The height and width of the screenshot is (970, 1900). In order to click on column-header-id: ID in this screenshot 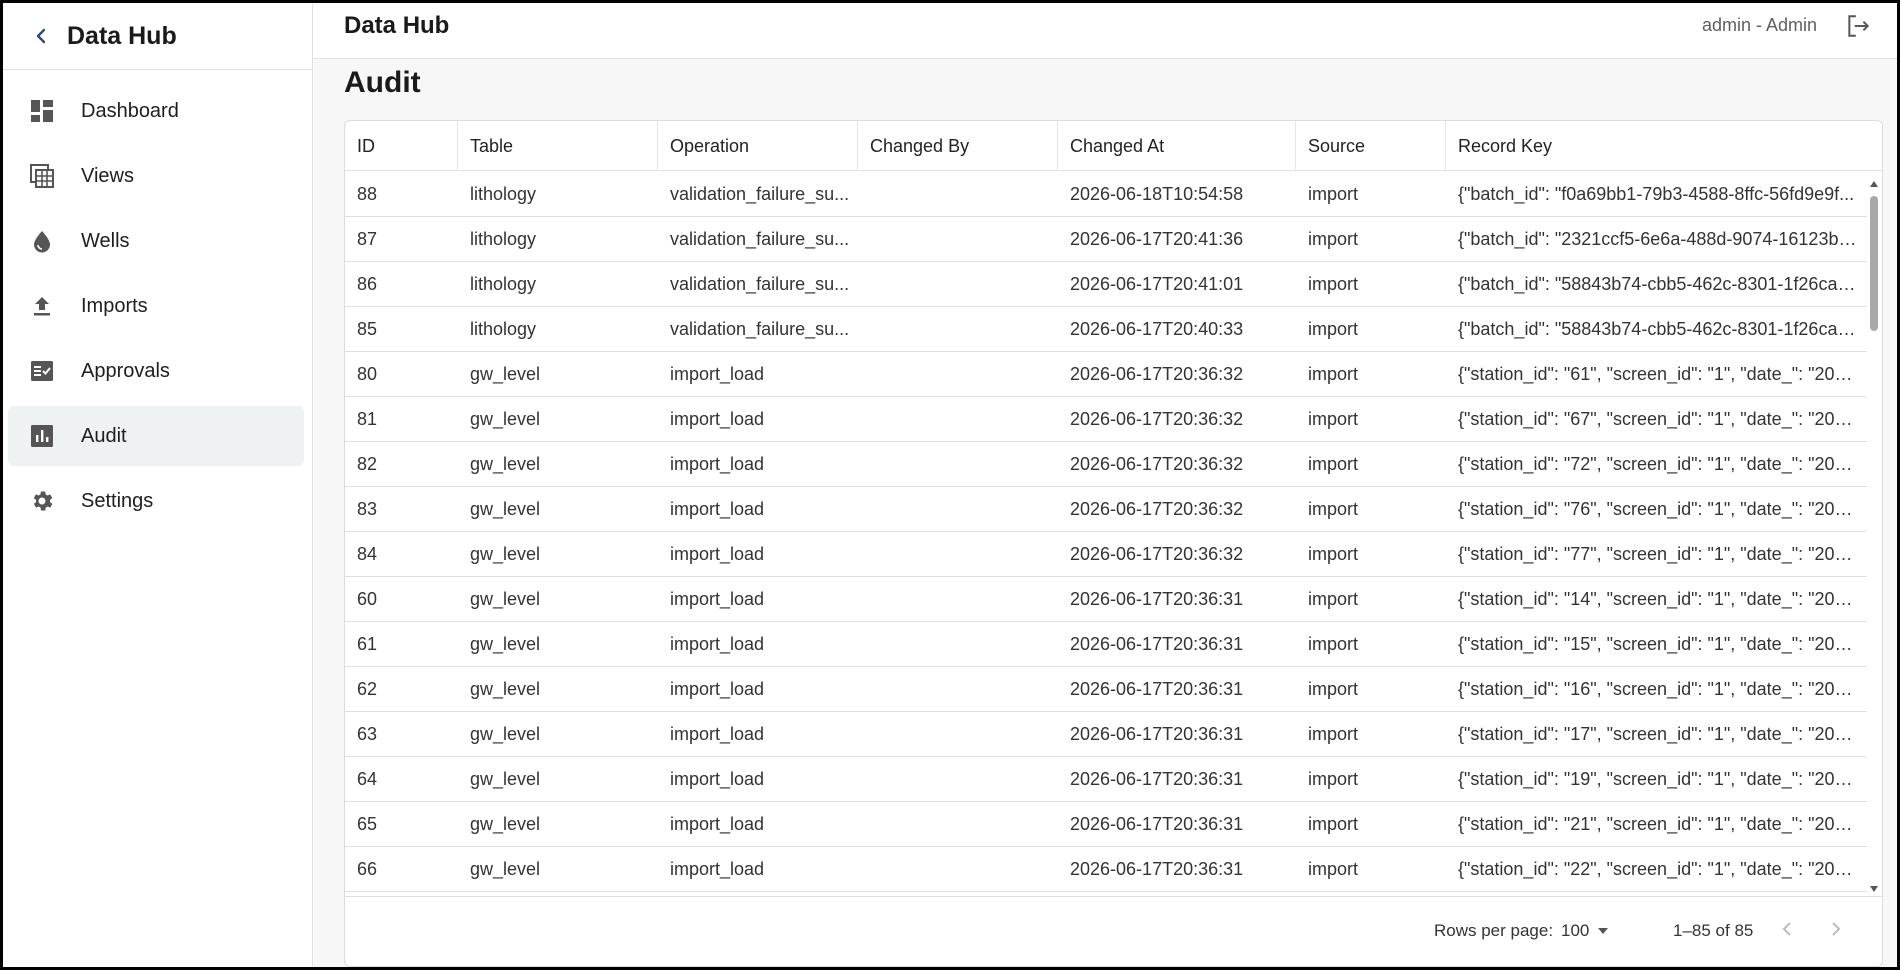, I will do `click(401, 146)`.